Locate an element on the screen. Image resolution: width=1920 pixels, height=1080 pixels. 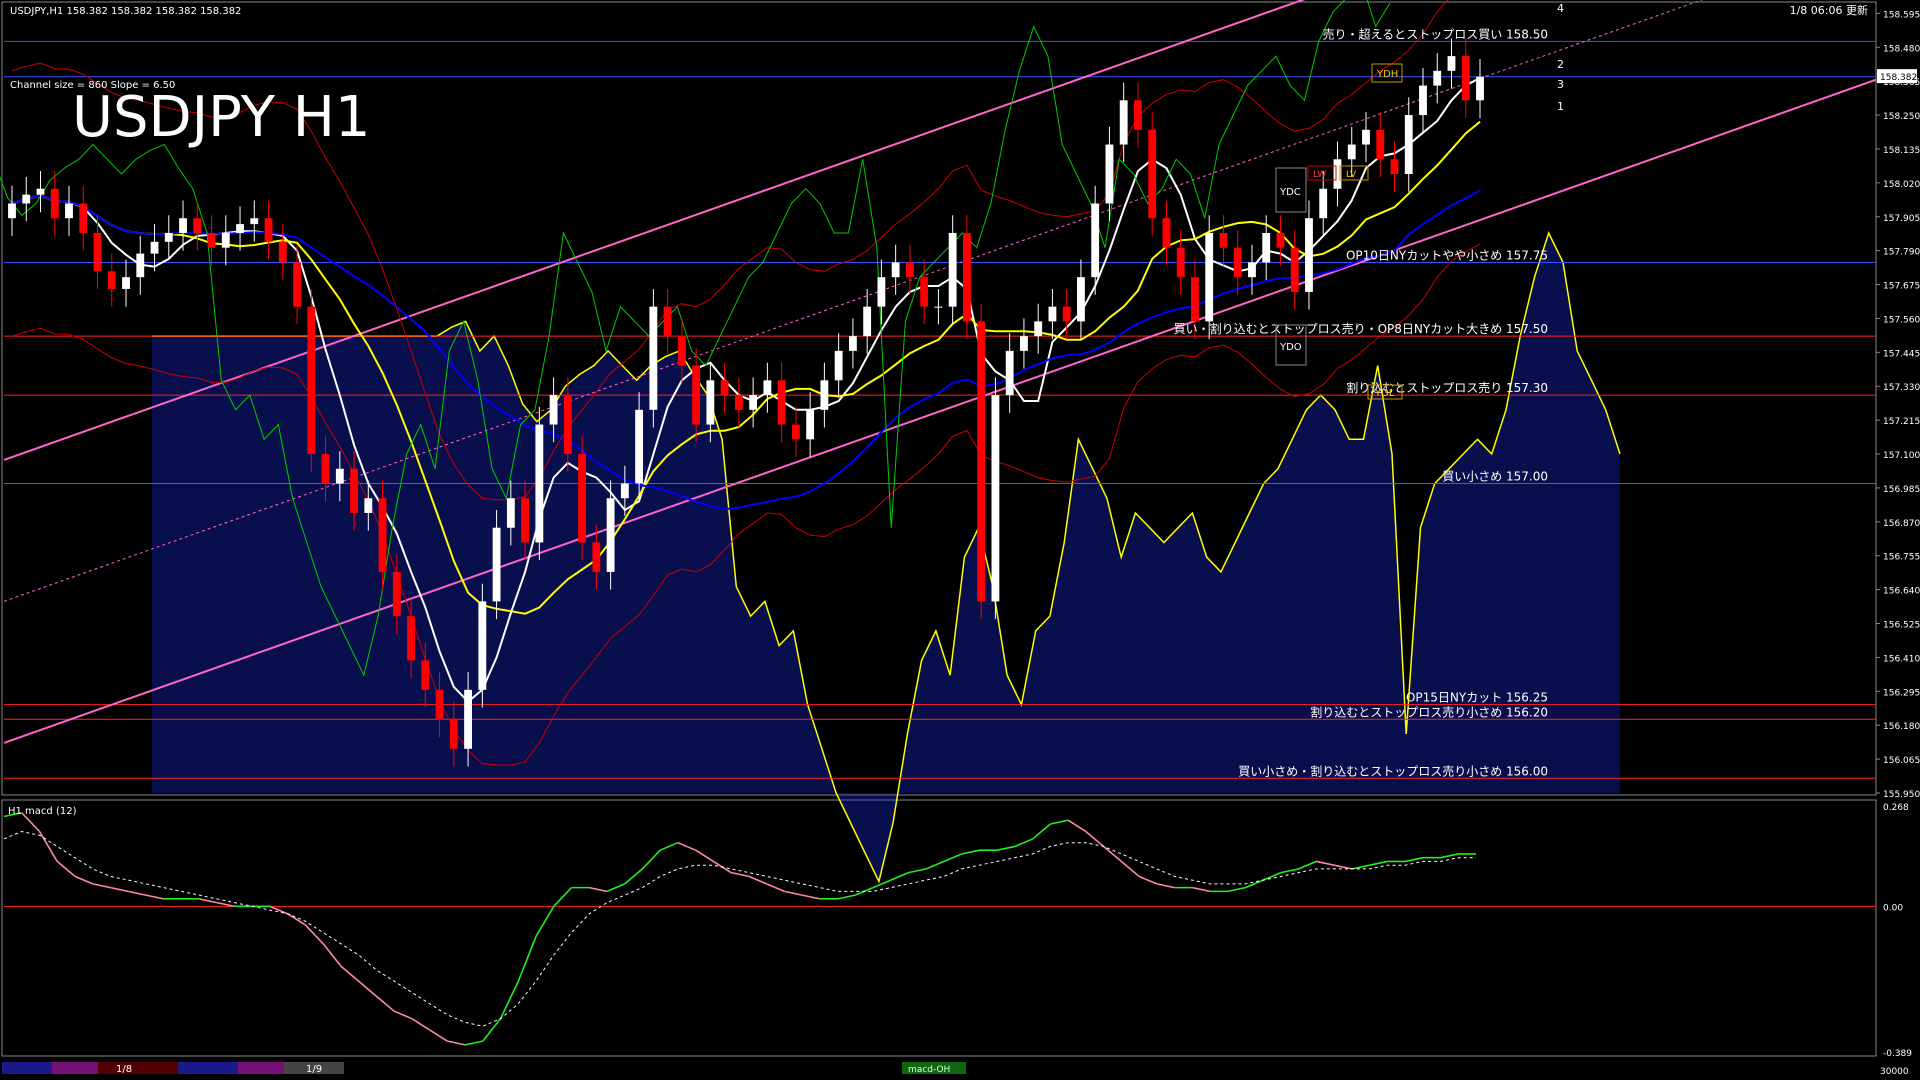
channel-number-1: 1 is located at coordinates (1560, 106).